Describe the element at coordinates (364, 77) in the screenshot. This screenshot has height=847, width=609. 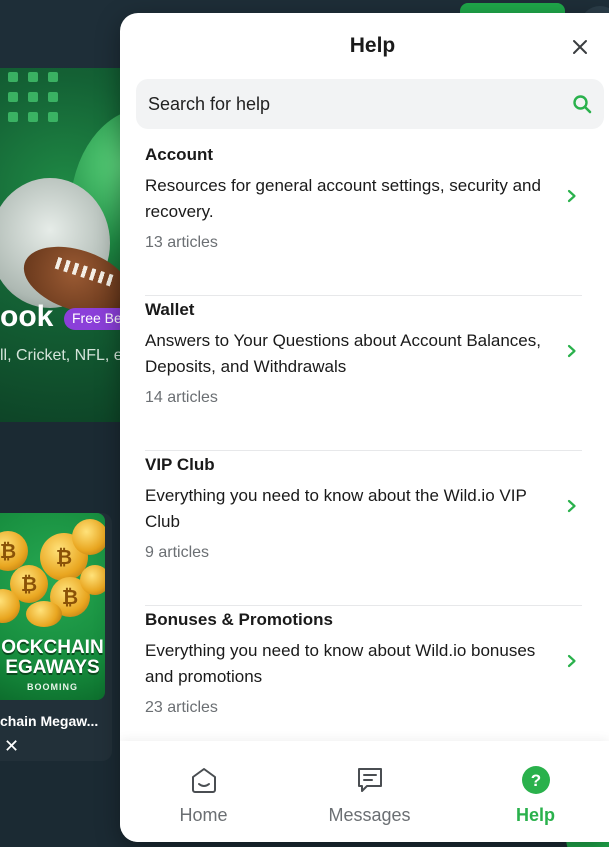
I see `help-panel-header: Help` at that location.